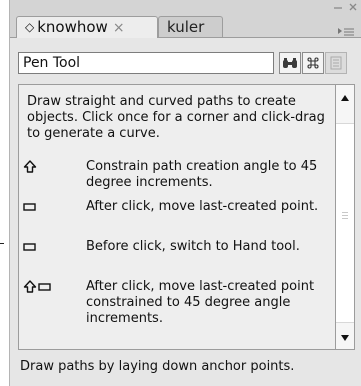 The height and width of the screenshot is (386, 361). Describe the element at coordinates (202, 206) in the screenshot. I see `shortcut-text: After click, move last-created point.` at that location.